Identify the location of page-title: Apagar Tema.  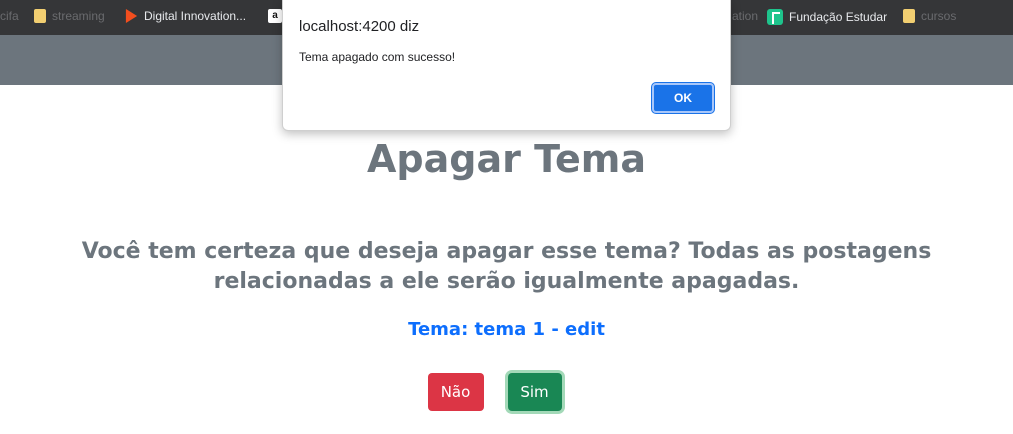
(506, 159).